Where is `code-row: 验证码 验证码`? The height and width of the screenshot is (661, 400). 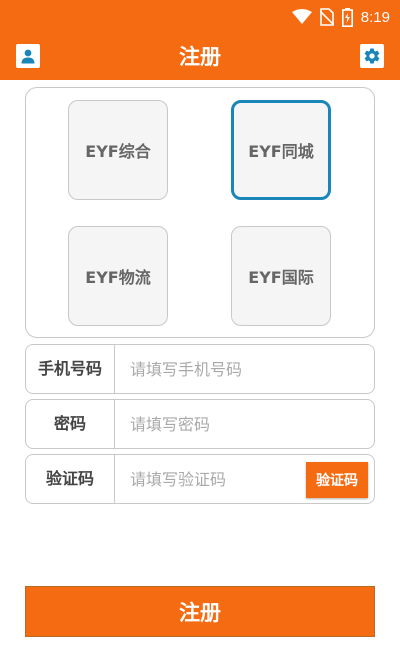
code-row: 验证码 验证码 is located at coordinates (200, 479).